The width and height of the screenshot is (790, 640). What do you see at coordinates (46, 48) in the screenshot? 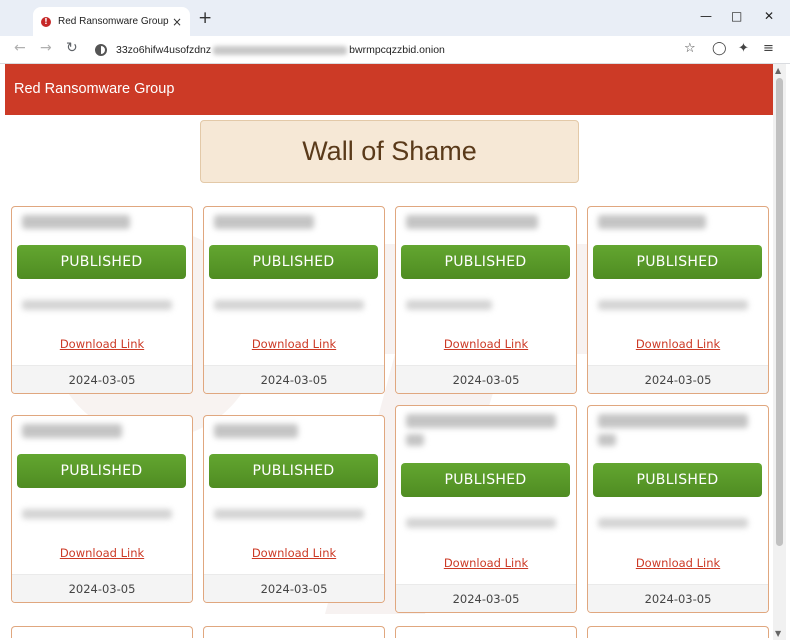
I see `forward-arrow-icon: →` at bounding box center [46, 48].